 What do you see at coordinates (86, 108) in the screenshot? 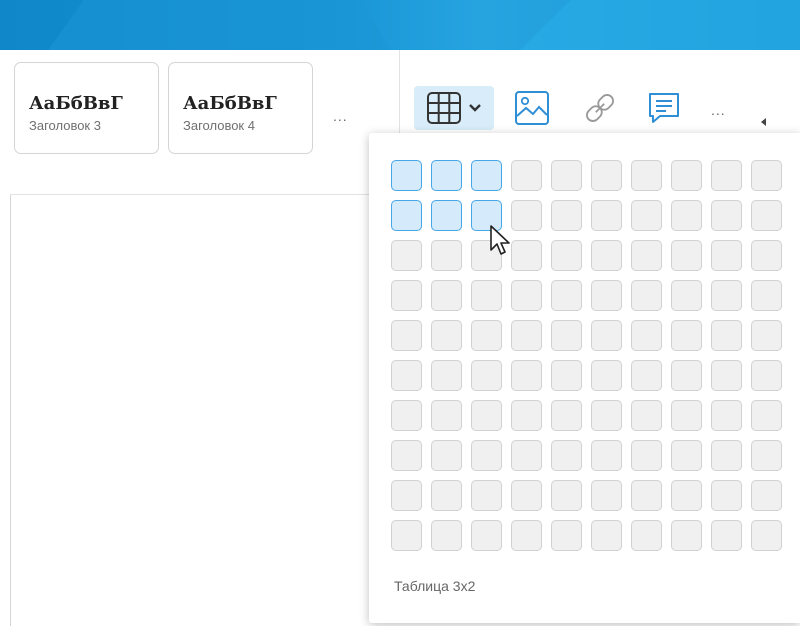
I see `style-heading-3: АаБбВвГ Заголовок 3` at bounding box center [86, 108].